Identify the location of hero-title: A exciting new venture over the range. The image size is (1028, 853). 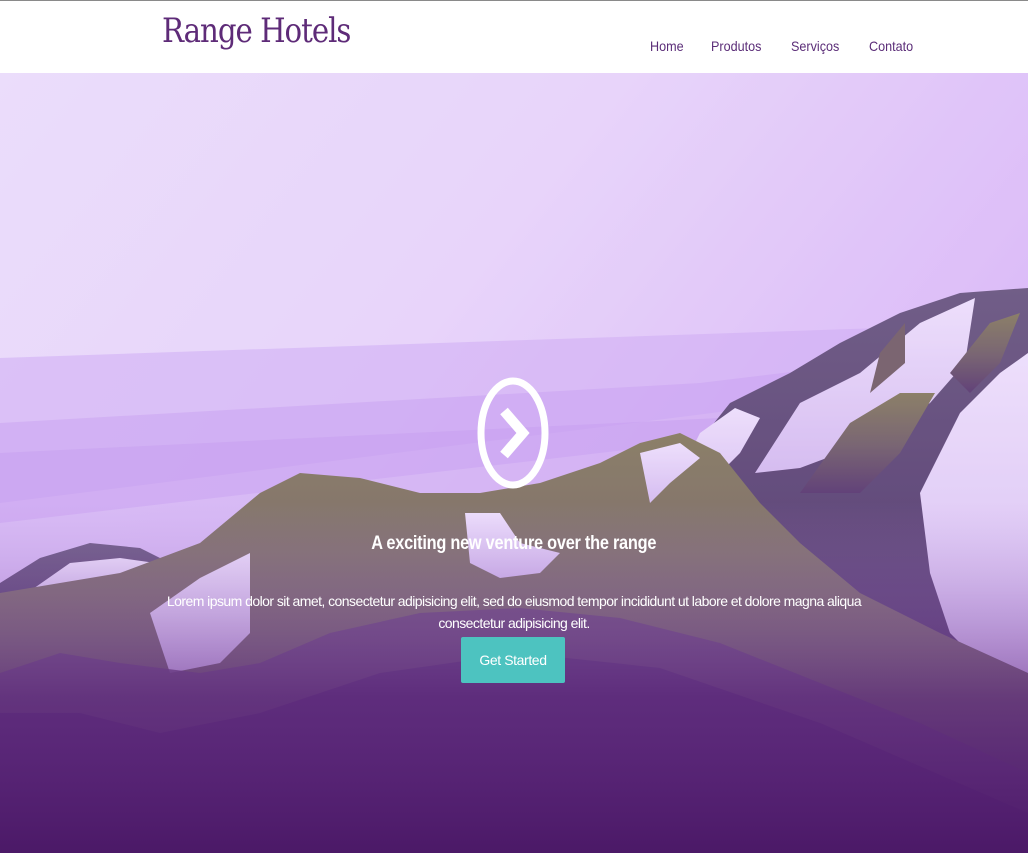
(514, 543).